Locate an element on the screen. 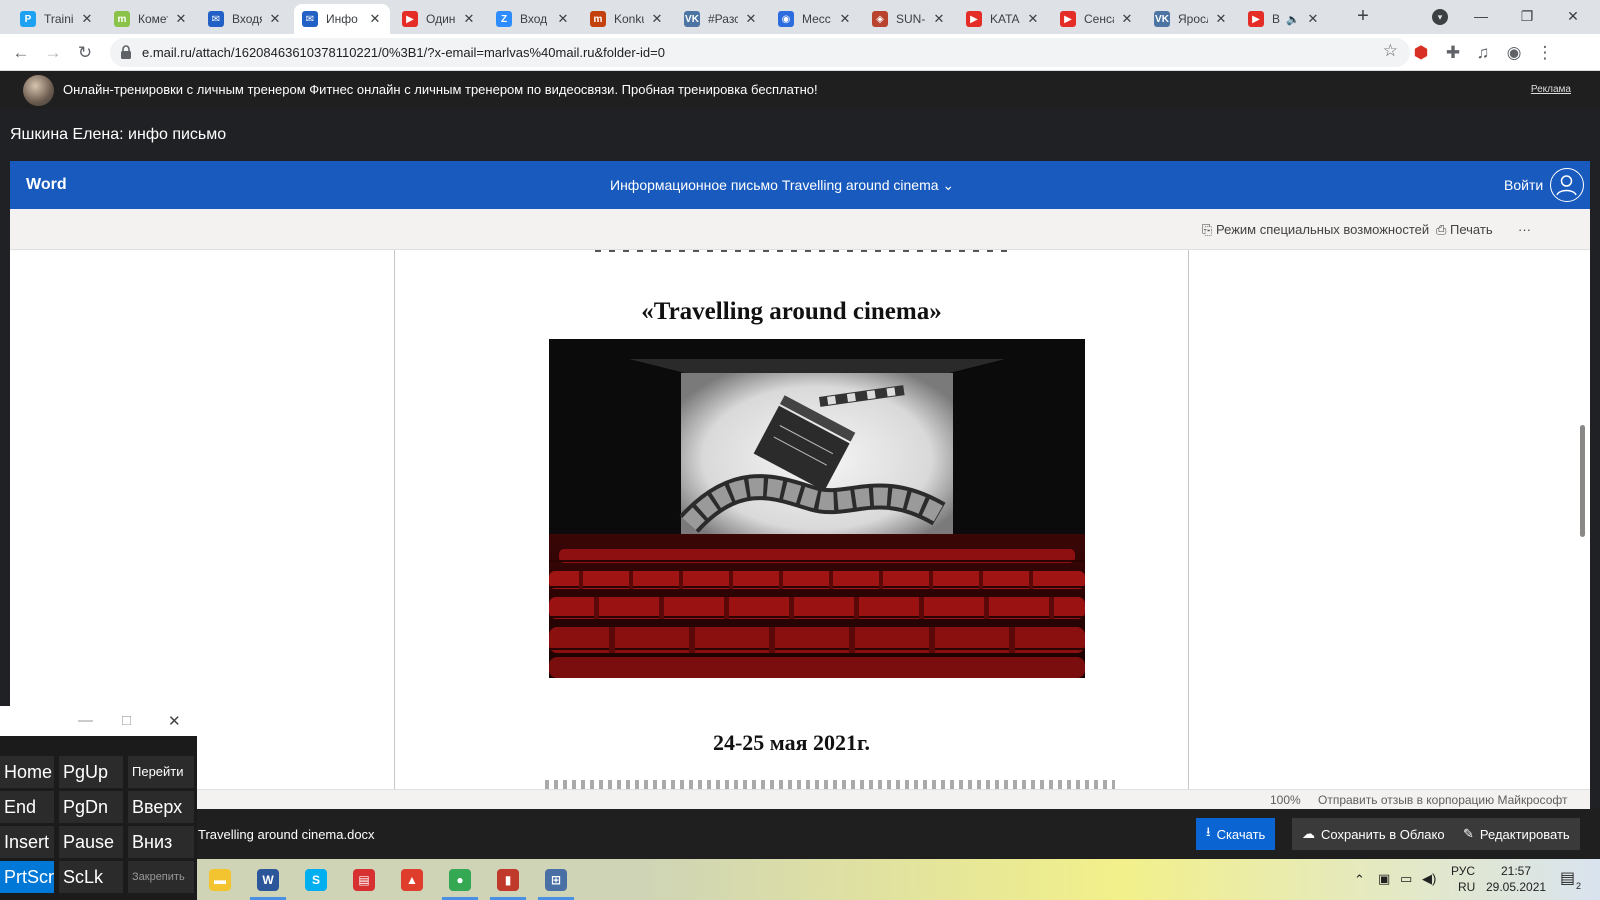 The image size is (1600, 900). more-options-button: ··· is located at coordinates (1524, 229).